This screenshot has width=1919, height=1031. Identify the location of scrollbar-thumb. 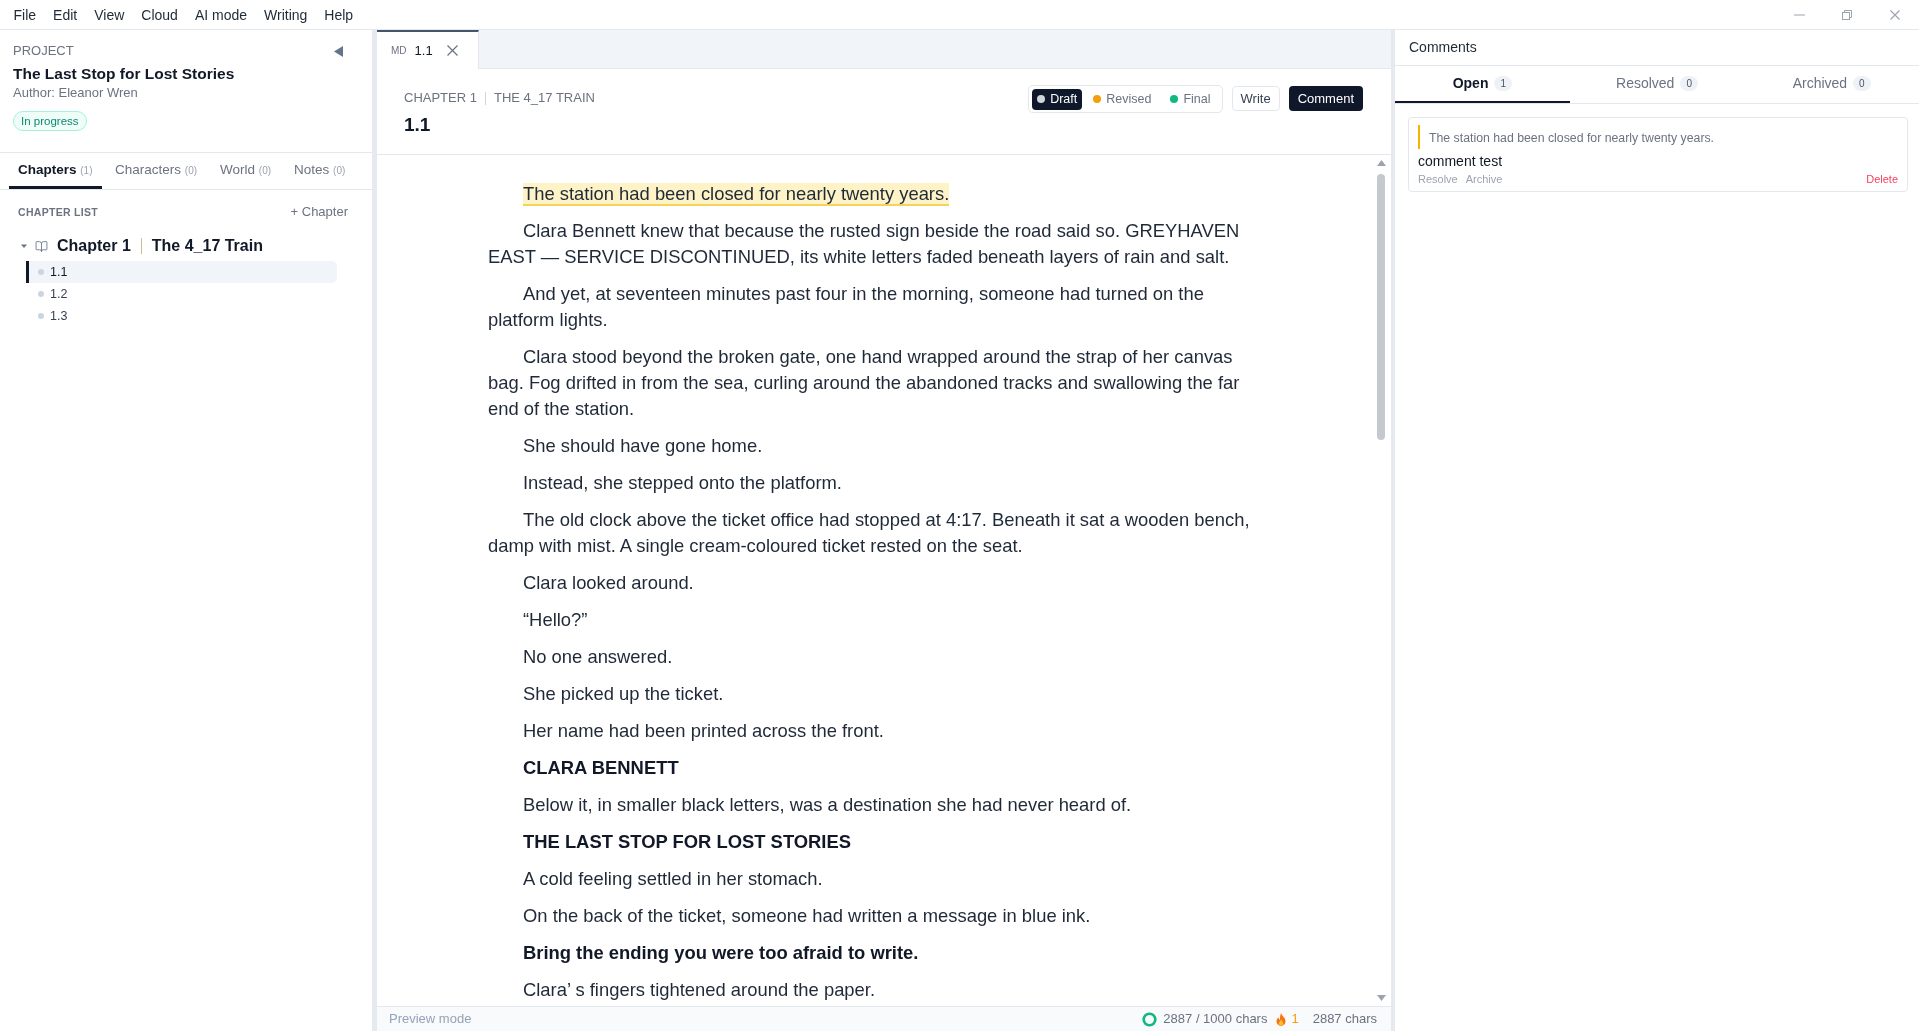
(1381, 307).